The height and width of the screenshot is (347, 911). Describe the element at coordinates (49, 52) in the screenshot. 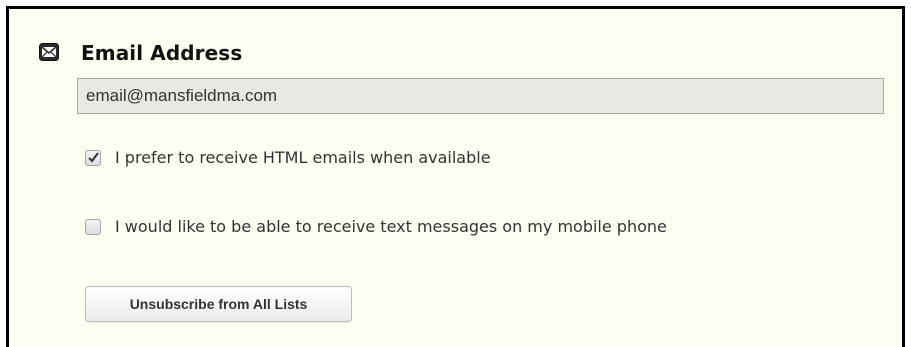

I see `envelope-icon` at that location.